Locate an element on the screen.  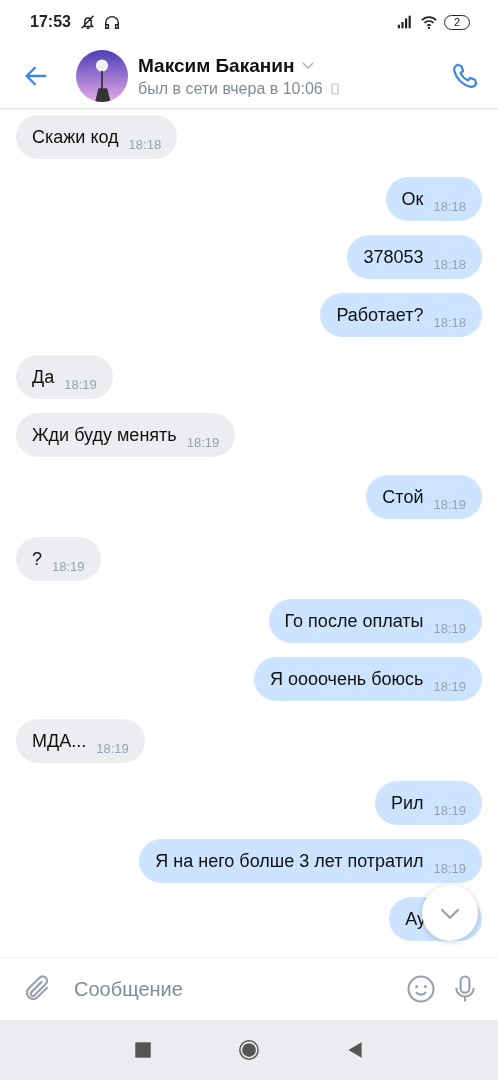
message-text: Скажи код is located at coordinates (75, 137).